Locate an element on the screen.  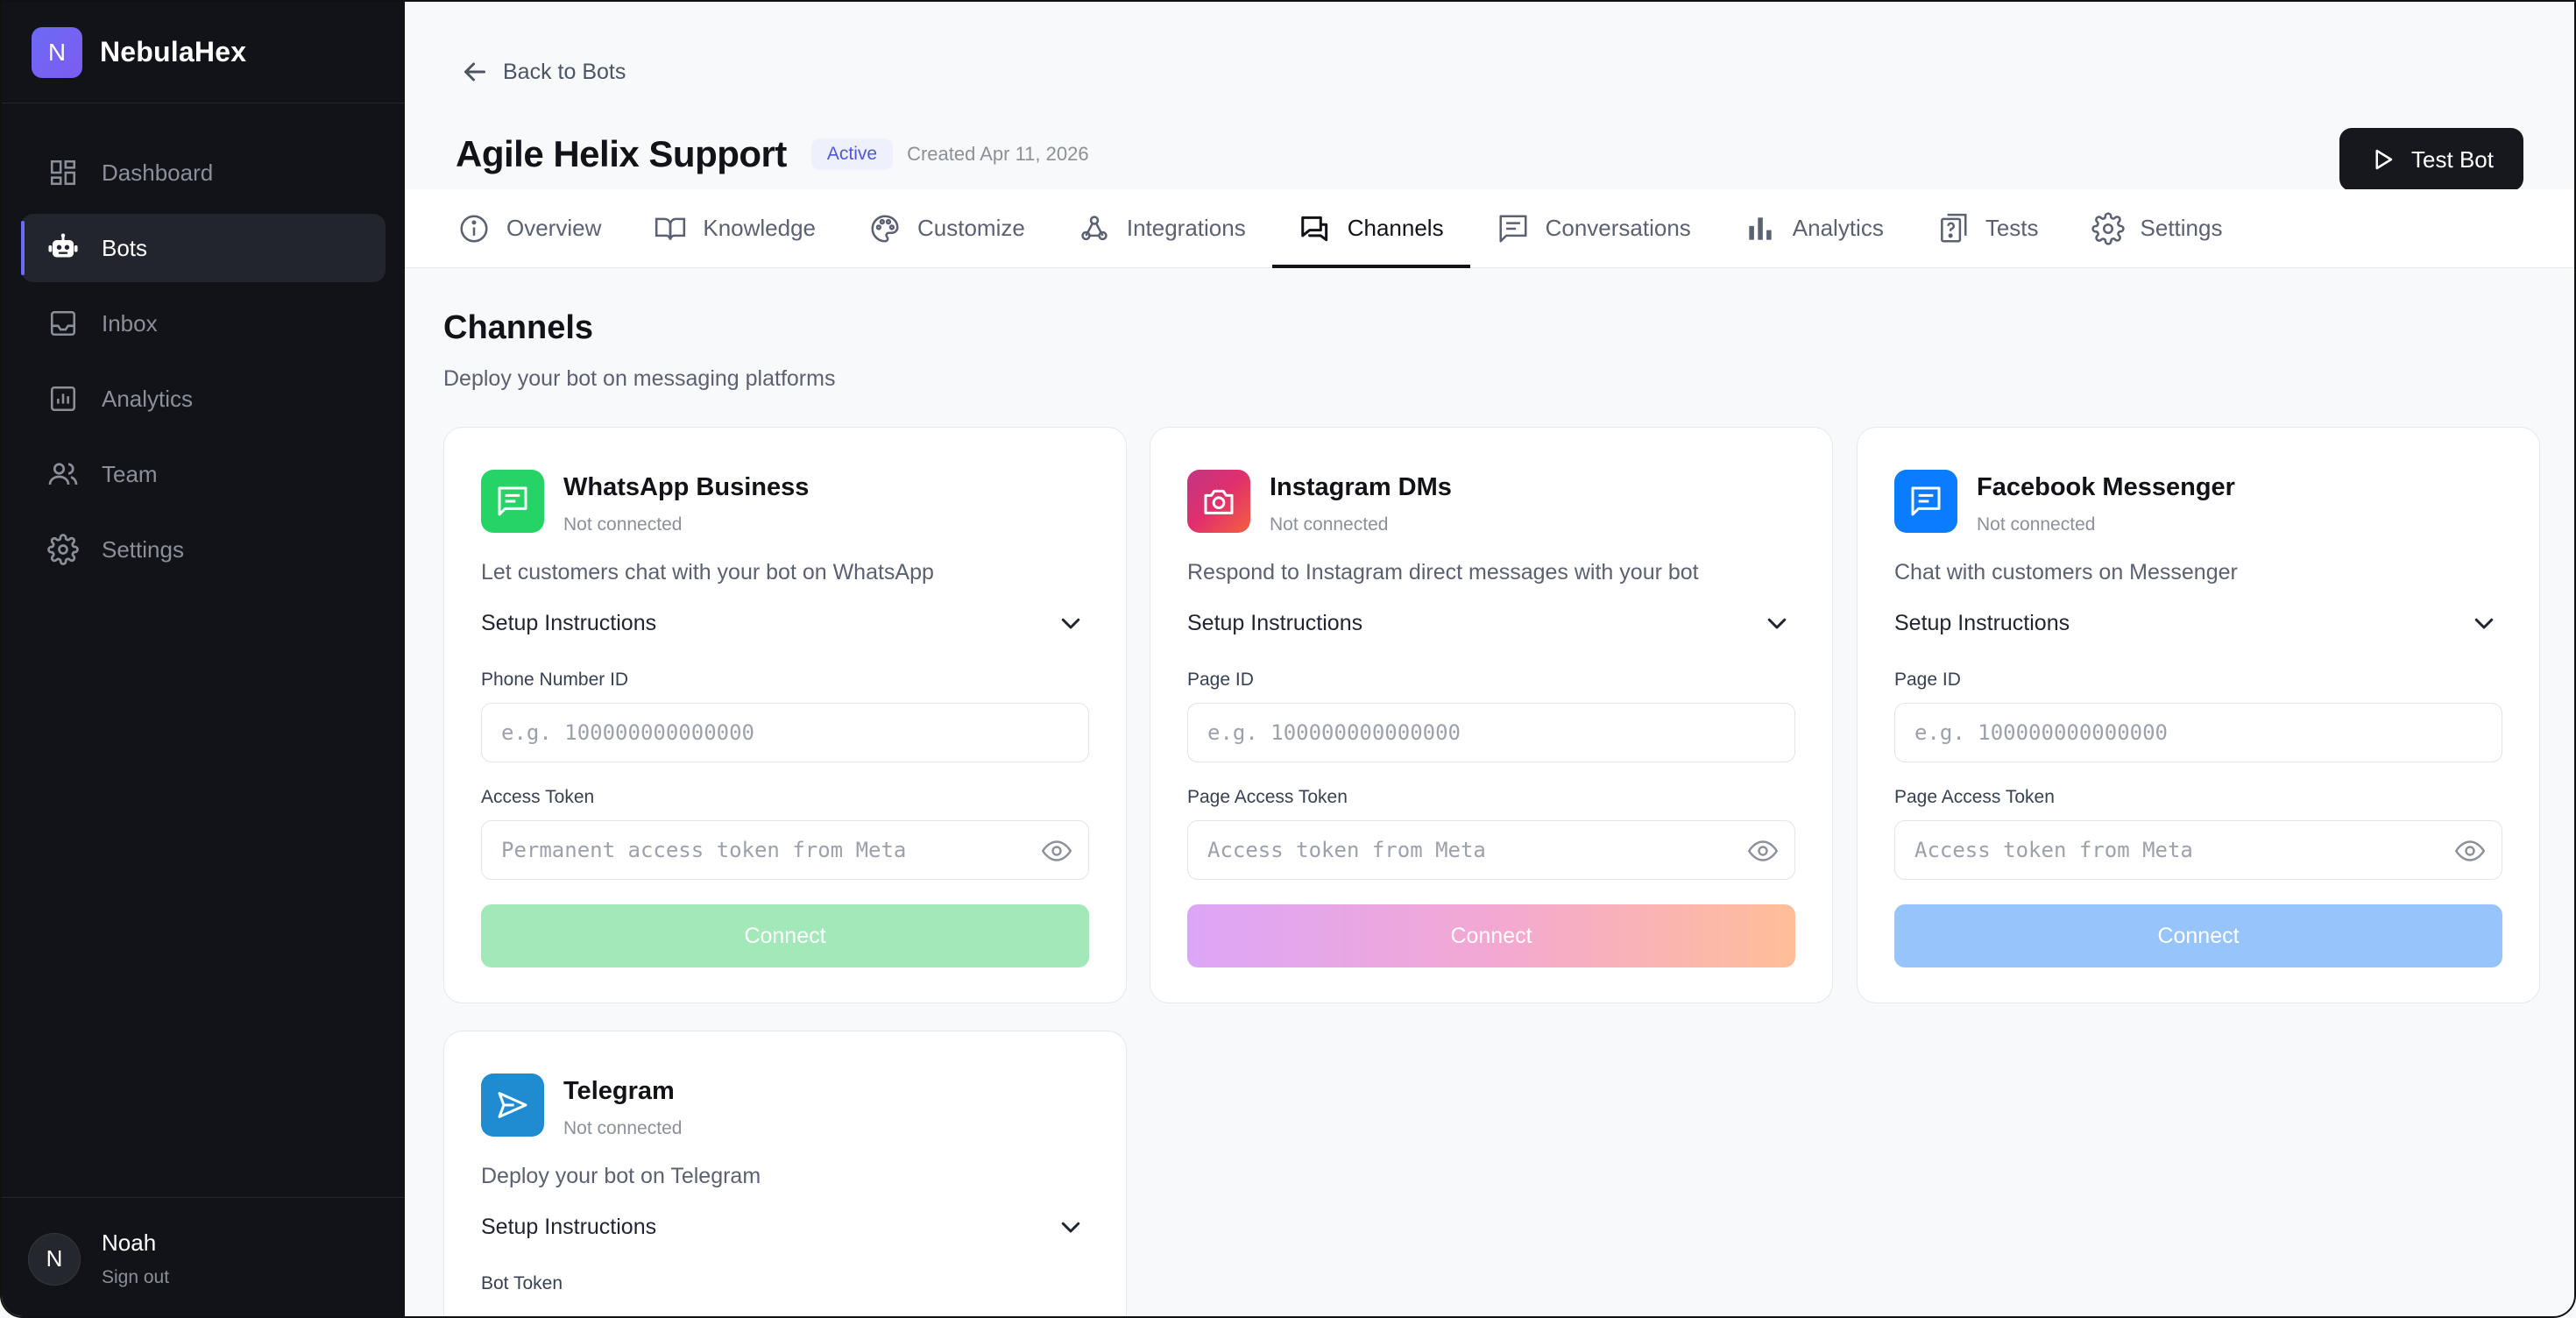
sidebar-item-dashboard: Dashboard is located at coordinates (203, 172).